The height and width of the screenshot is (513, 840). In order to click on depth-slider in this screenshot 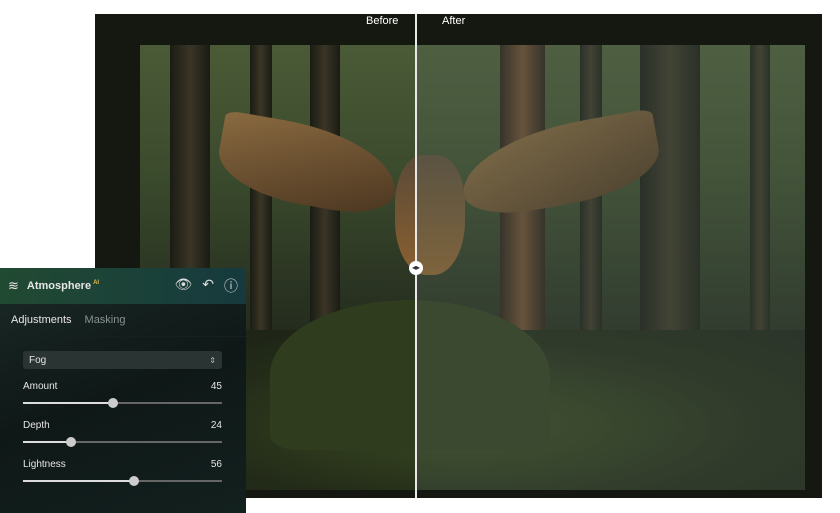, I will do `click(122, 442)`.